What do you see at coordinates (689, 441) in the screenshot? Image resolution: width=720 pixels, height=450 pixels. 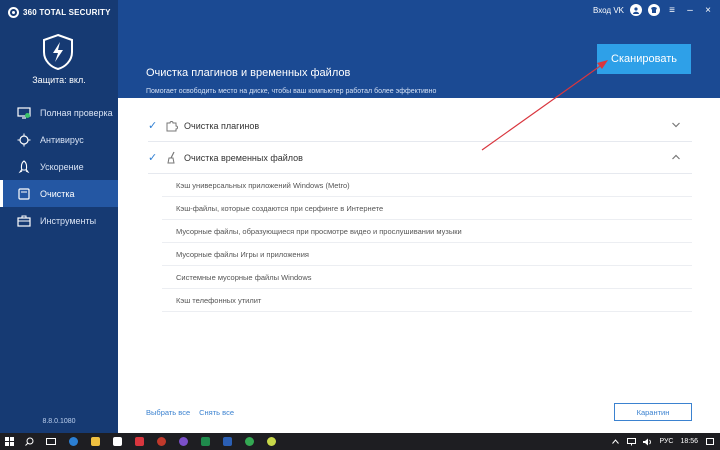 I see `clock: 18:56` at bounding box center [689, 441].